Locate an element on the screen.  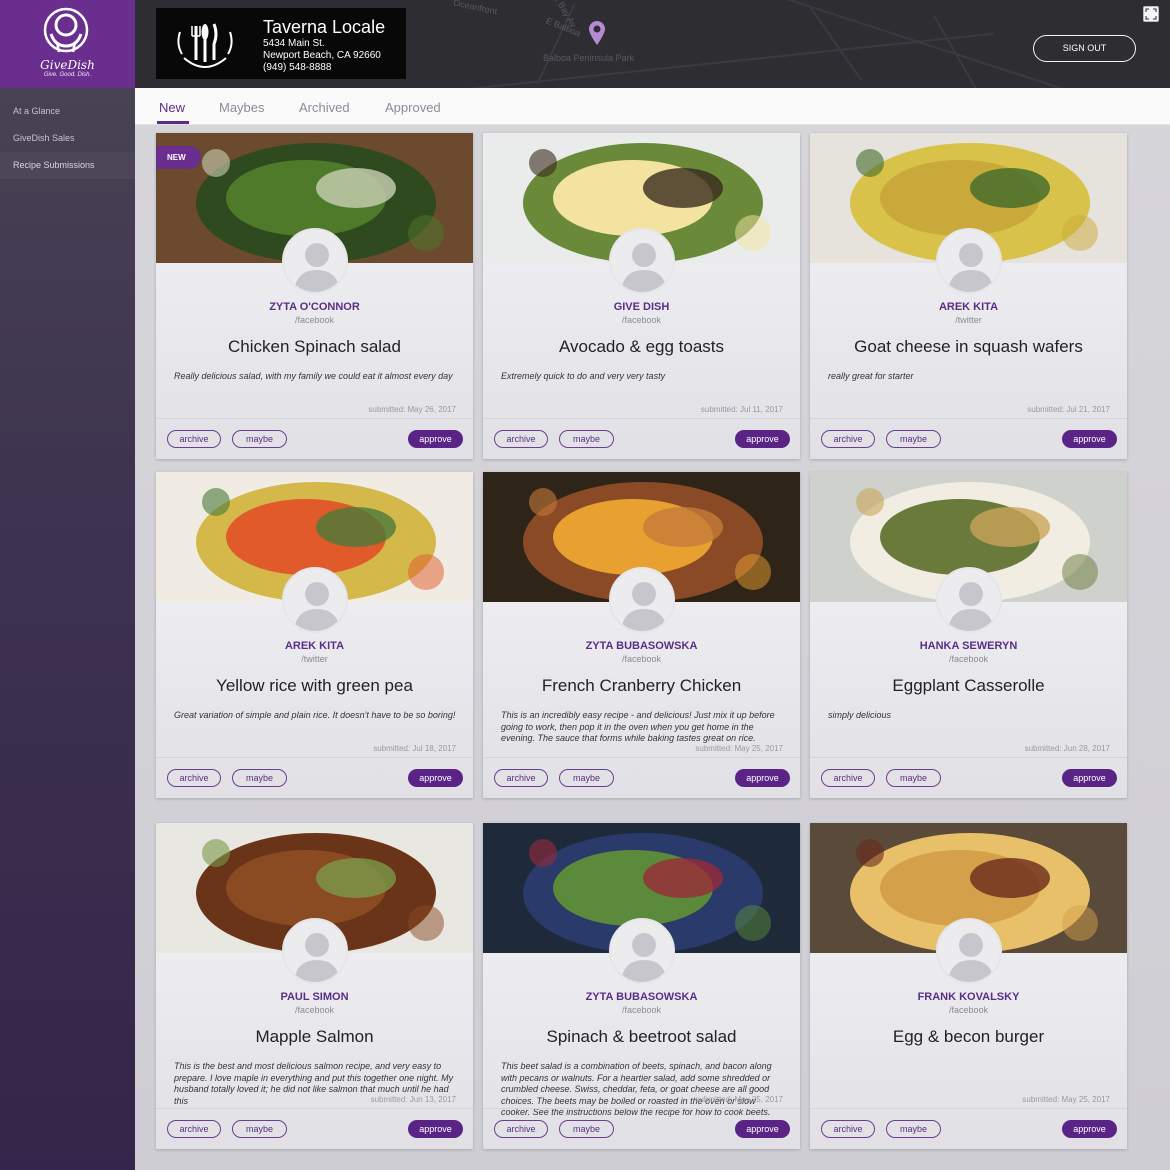
recipe-title: Chicken Spinach salad is located at coordinates (314, 346).